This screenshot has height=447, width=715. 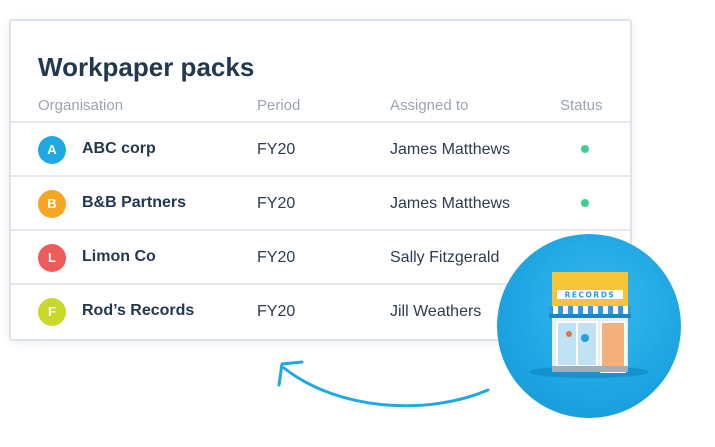 I want to click on column-header-assigned-to: Assigned to, so click(x=429, y=105).